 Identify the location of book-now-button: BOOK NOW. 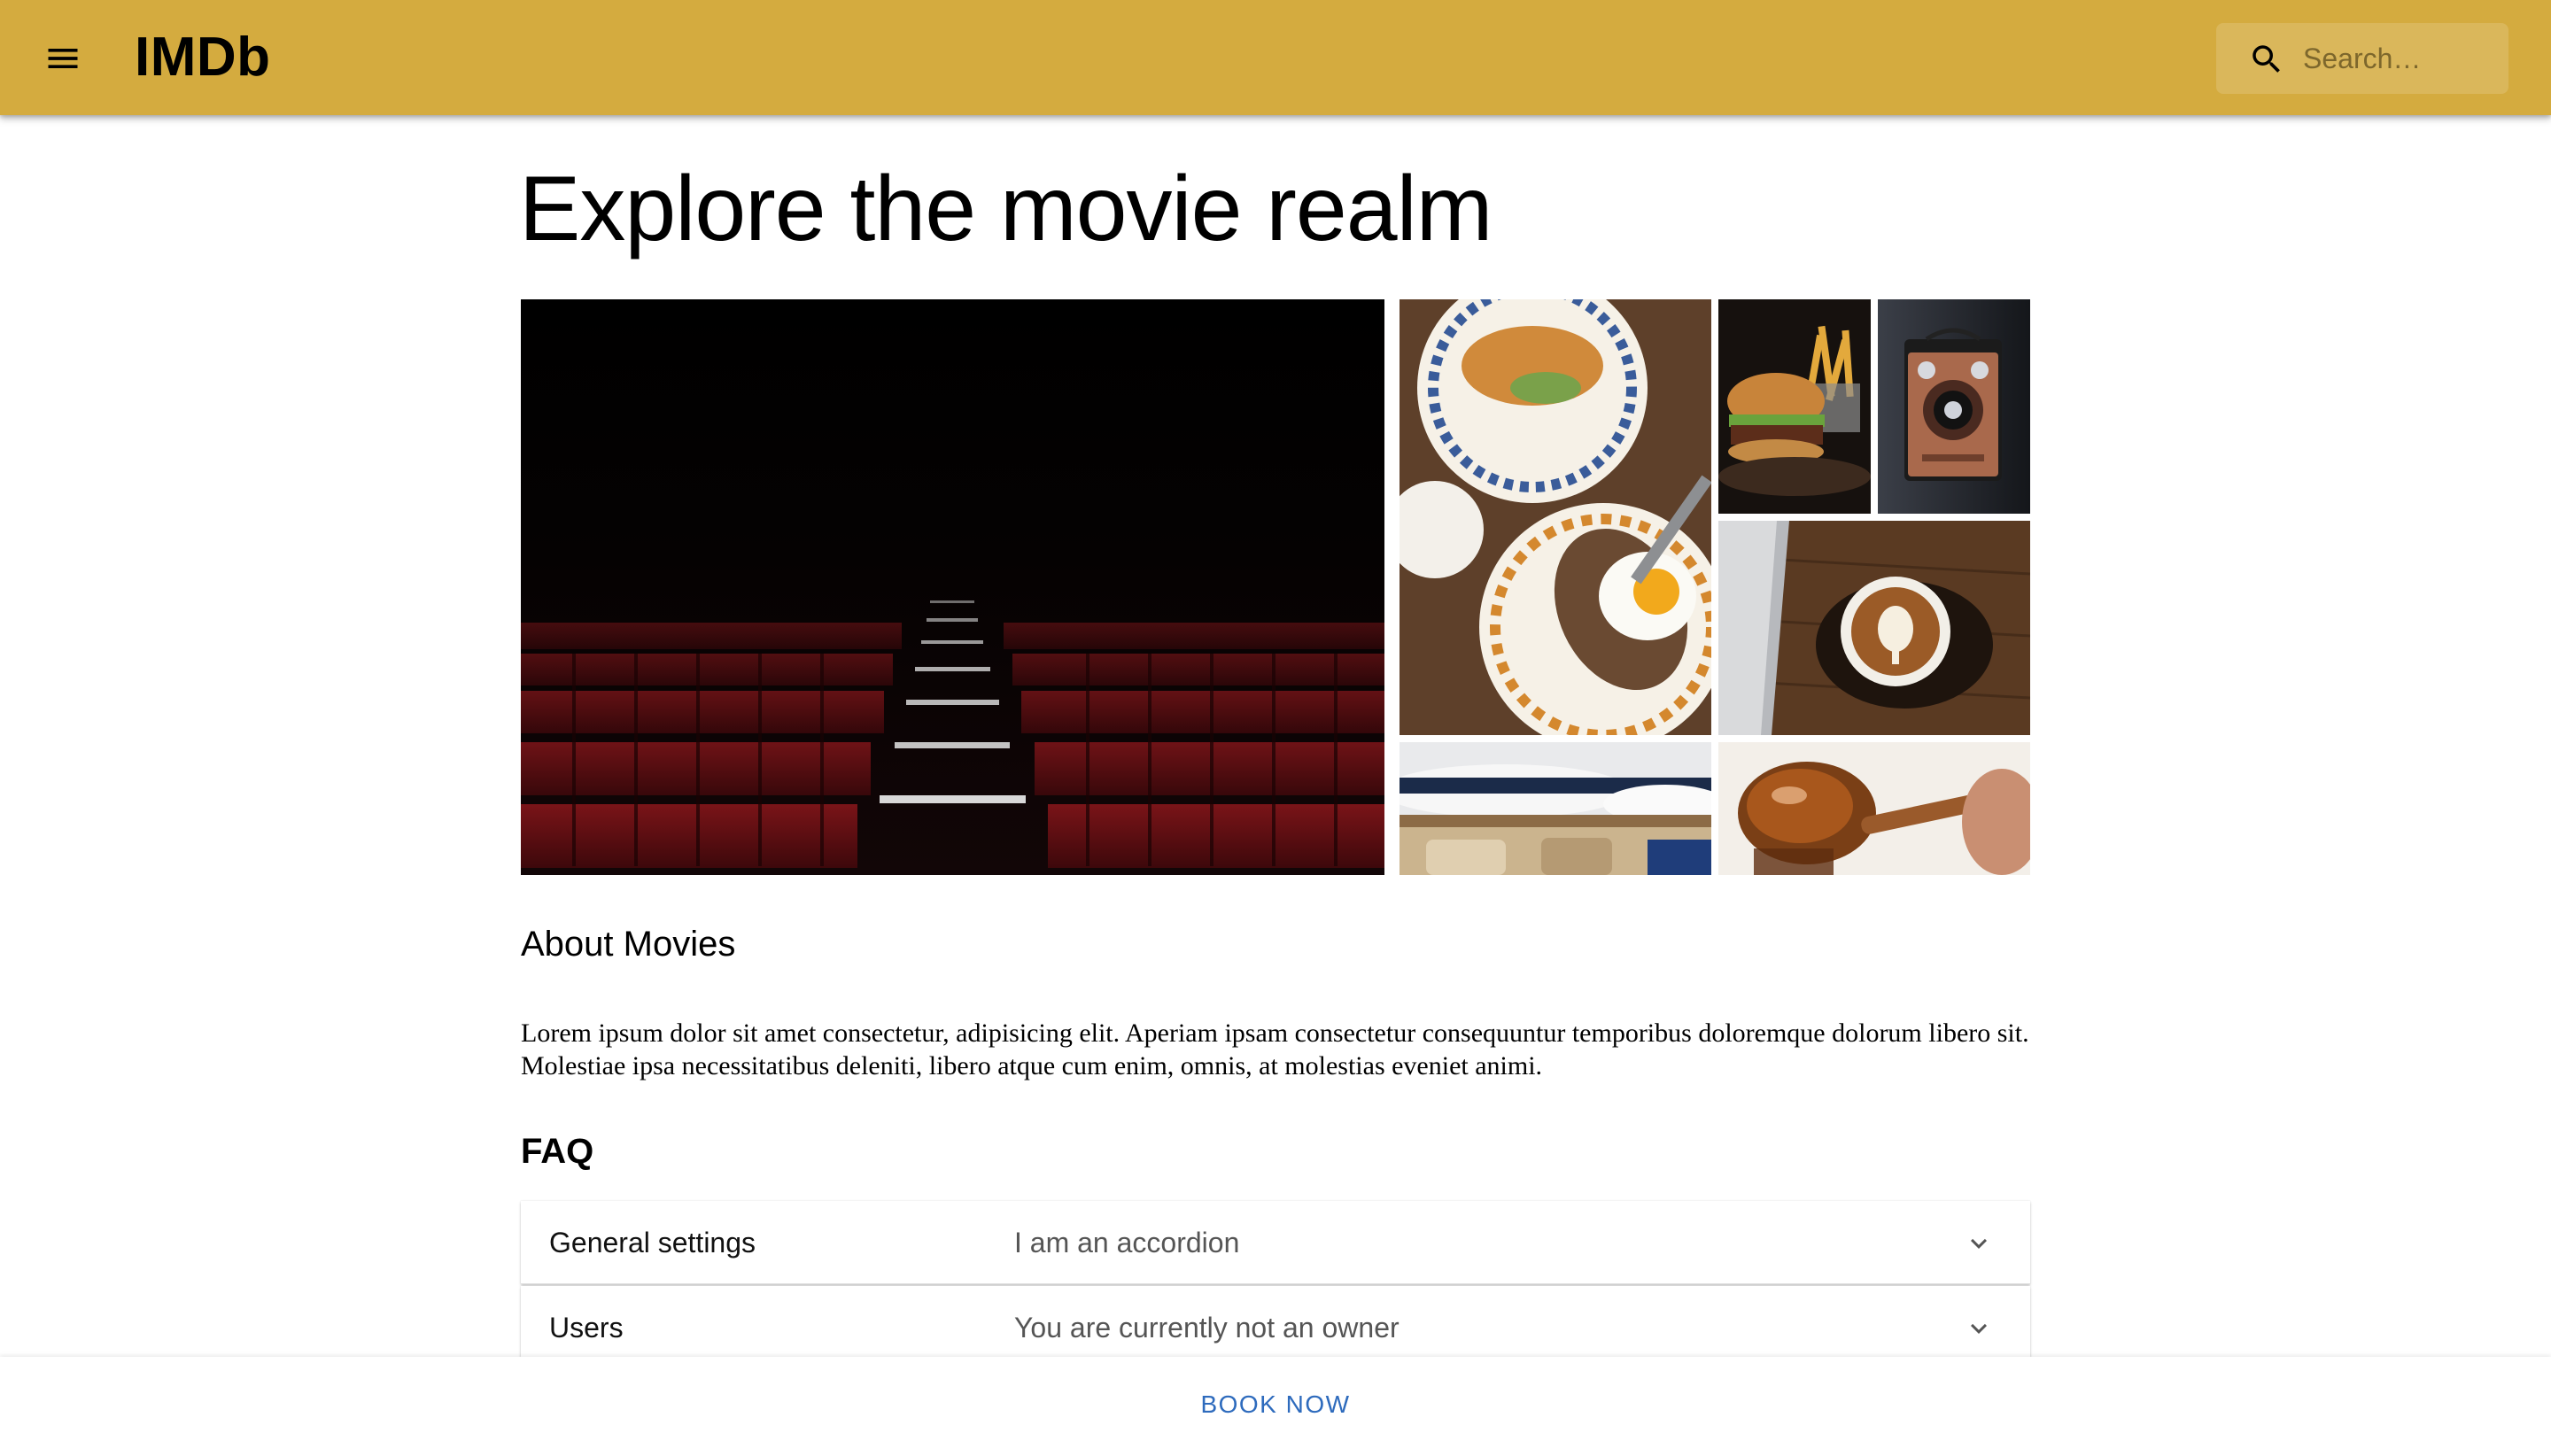
(1275, 1404).